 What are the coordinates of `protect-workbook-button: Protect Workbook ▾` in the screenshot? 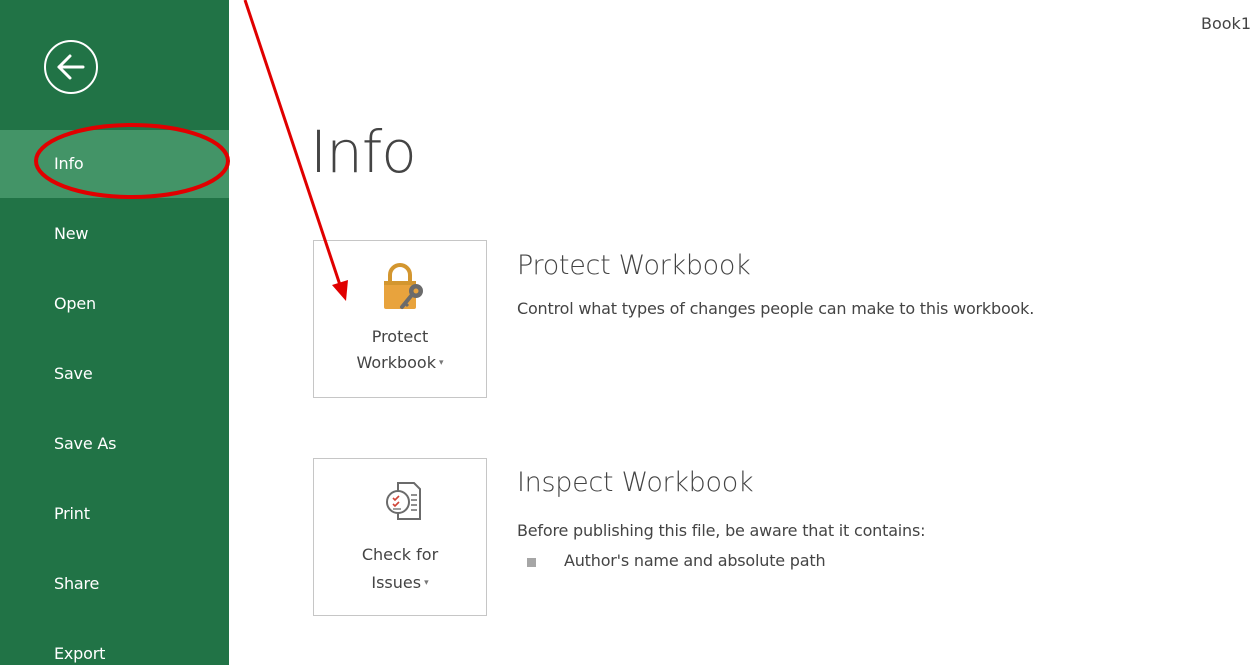 It's located at (400, 319).